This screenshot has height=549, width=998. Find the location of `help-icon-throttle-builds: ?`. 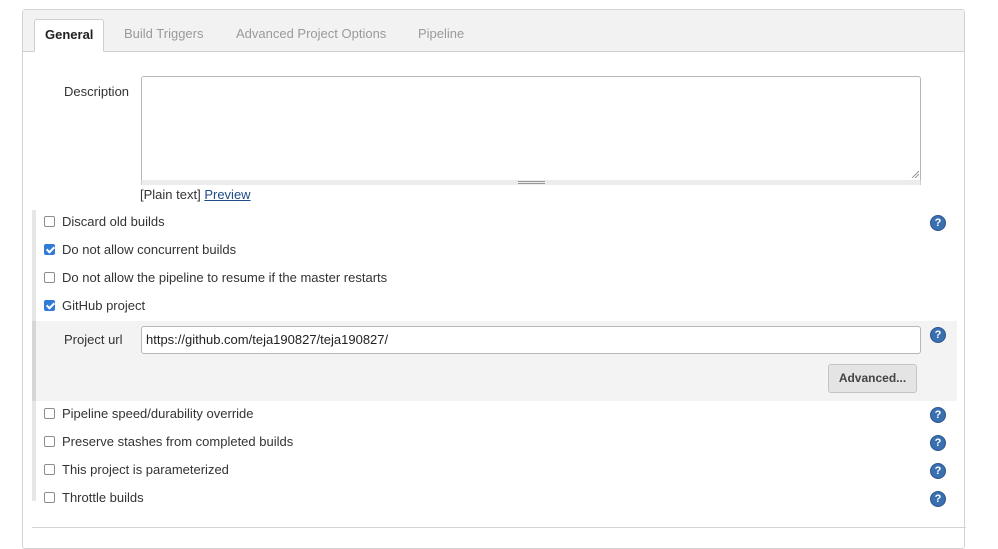

help-icon-throttle-builds: ? is located at coordinates (938, 499).